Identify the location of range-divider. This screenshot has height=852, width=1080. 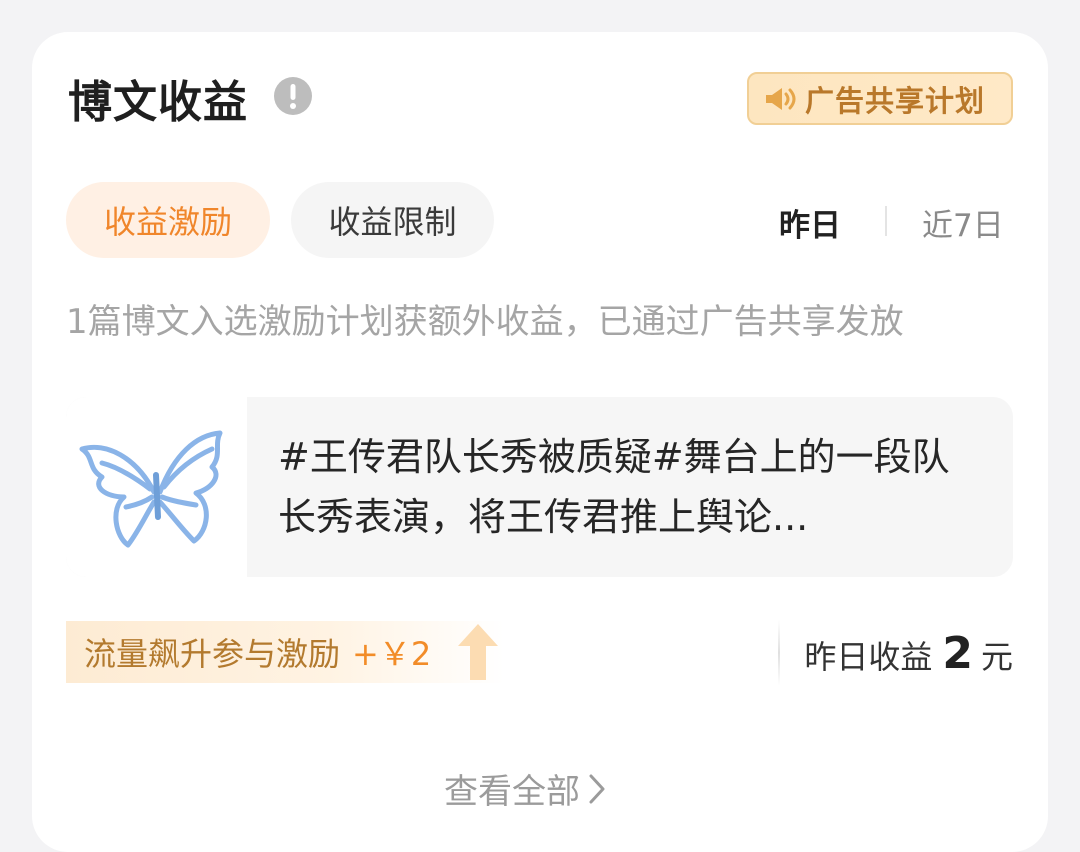
(886, 221).